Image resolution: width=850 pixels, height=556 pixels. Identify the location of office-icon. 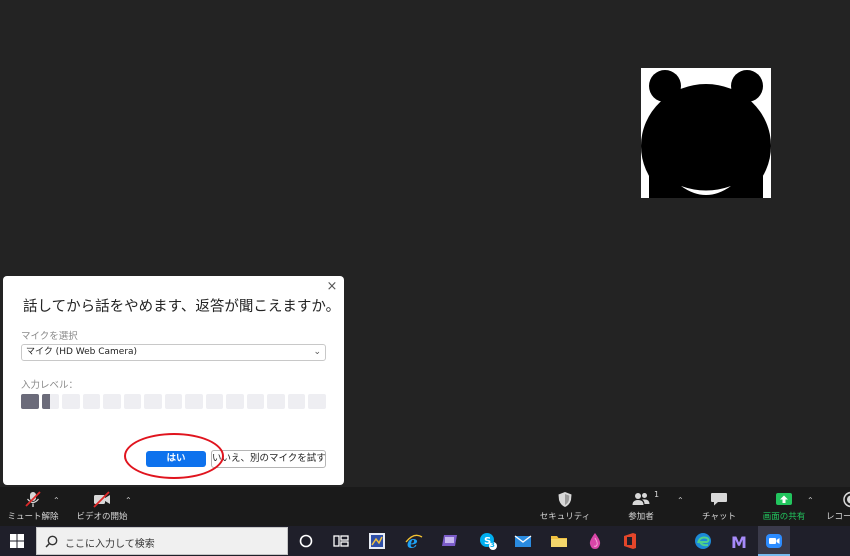
(630, 541).